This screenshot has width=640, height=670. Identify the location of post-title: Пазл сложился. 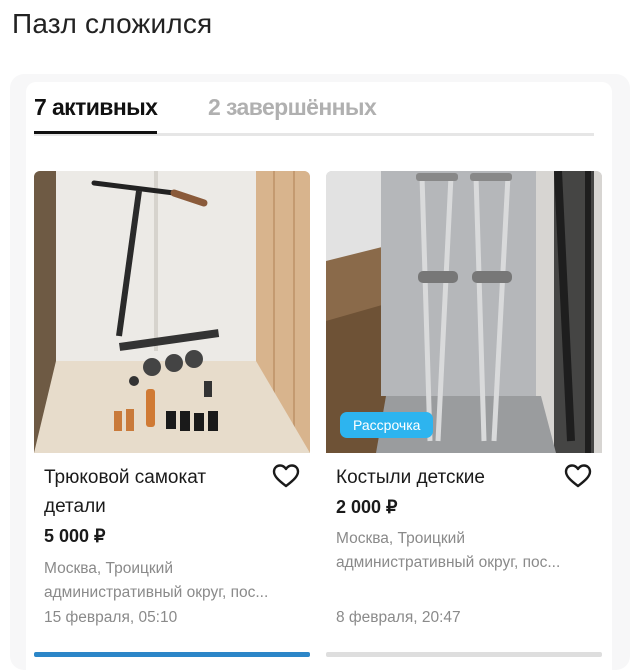
(112, 23).